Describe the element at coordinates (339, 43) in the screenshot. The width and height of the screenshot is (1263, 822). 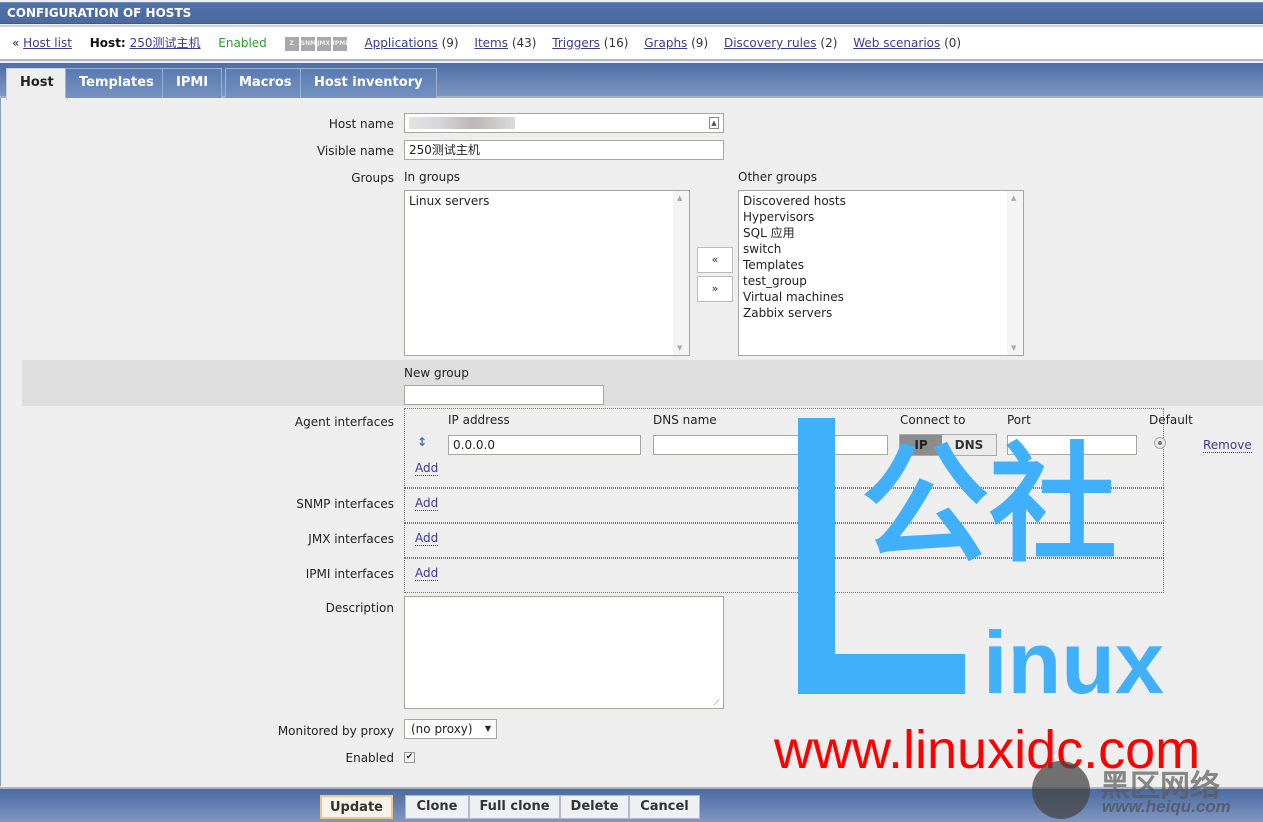
I see `ipmi-icon: IPMI` at that location.